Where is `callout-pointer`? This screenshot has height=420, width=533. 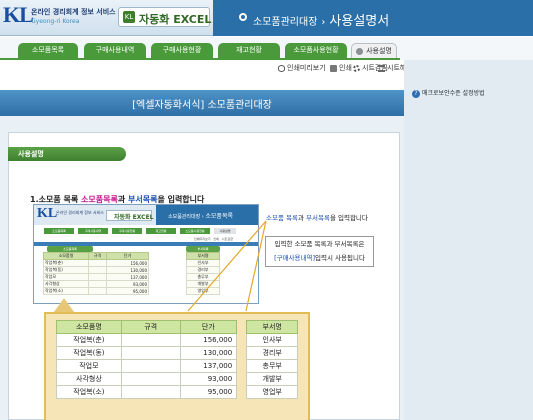
callout-pointer is located at coordinates (64, 305).